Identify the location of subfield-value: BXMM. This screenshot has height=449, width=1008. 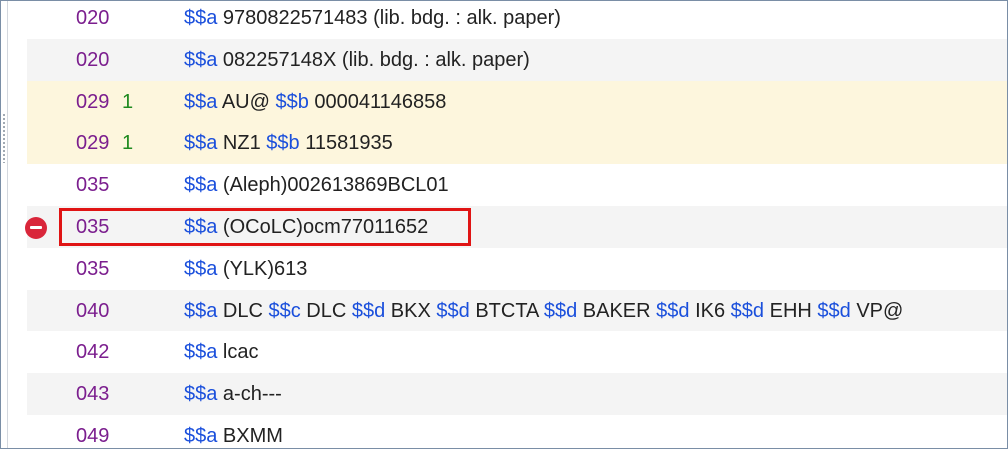
(250, 435).